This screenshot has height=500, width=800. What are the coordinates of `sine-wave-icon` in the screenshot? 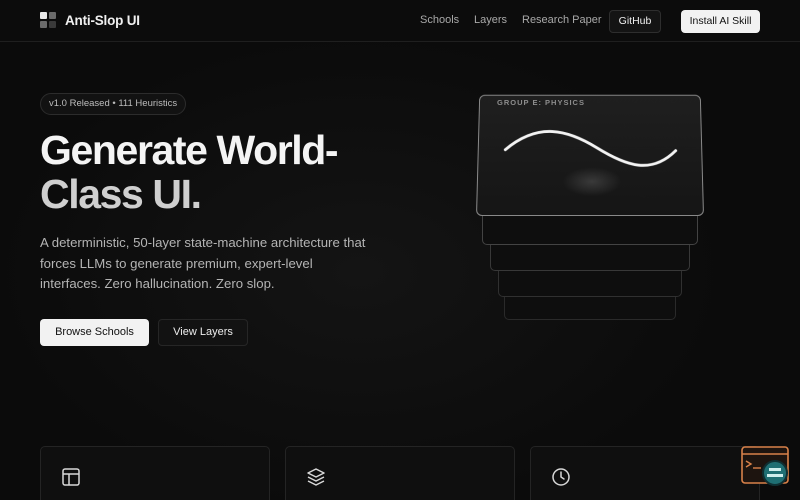 It's located at (590, 156).